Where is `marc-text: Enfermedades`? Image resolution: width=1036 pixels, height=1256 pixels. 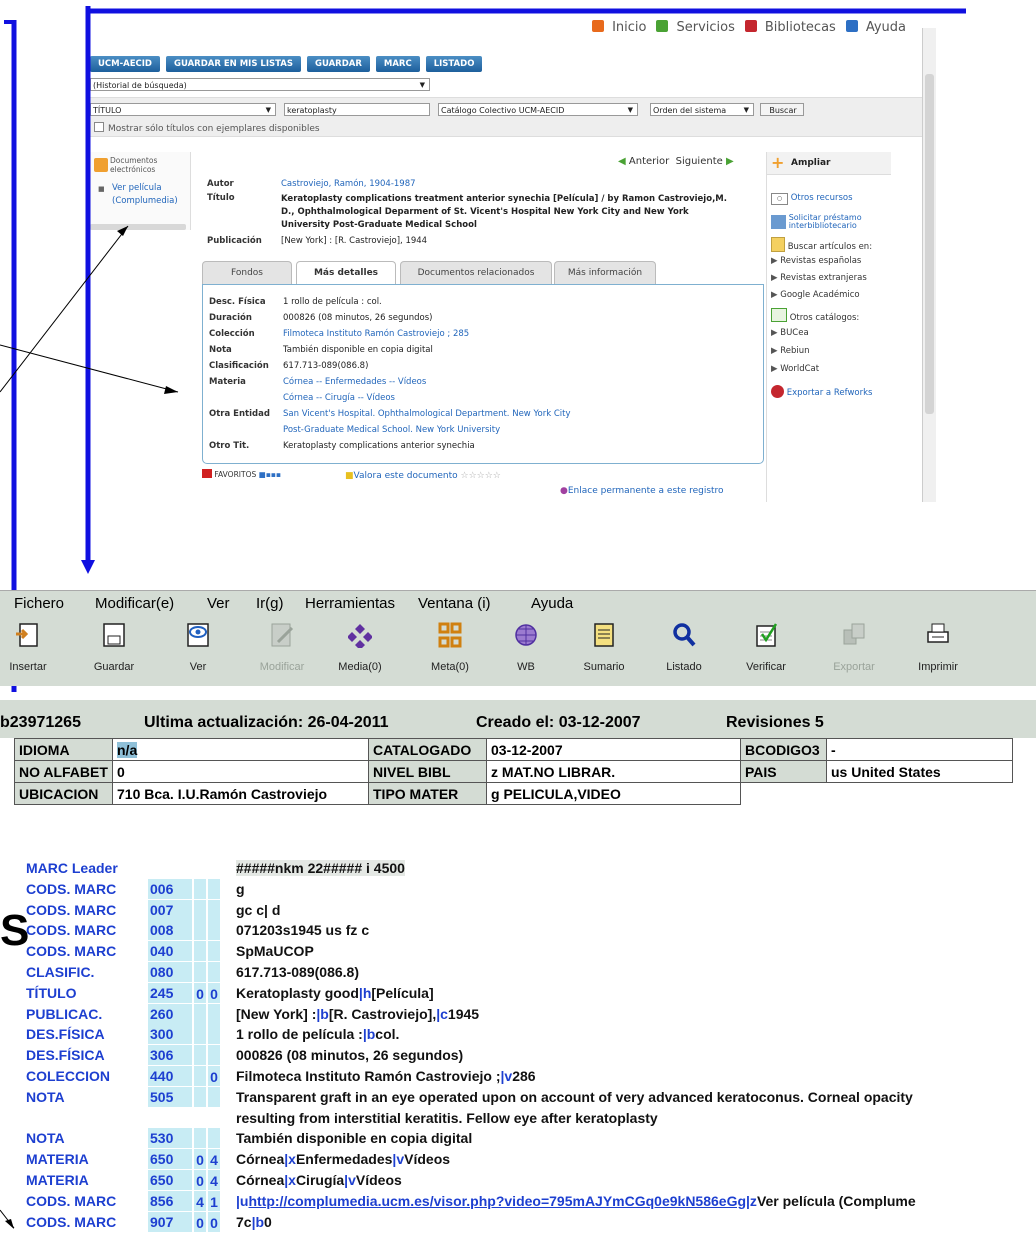
marc-text: Enfermedades is located at coordinates (344, 1159).